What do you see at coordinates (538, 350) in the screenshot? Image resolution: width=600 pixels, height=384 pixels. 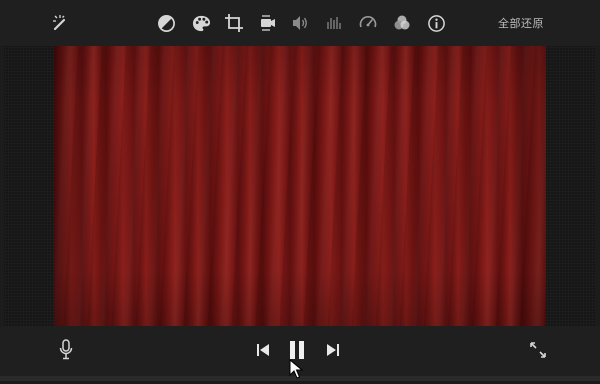 I see `fullscreen-icon` at bounding box center [538, 350].